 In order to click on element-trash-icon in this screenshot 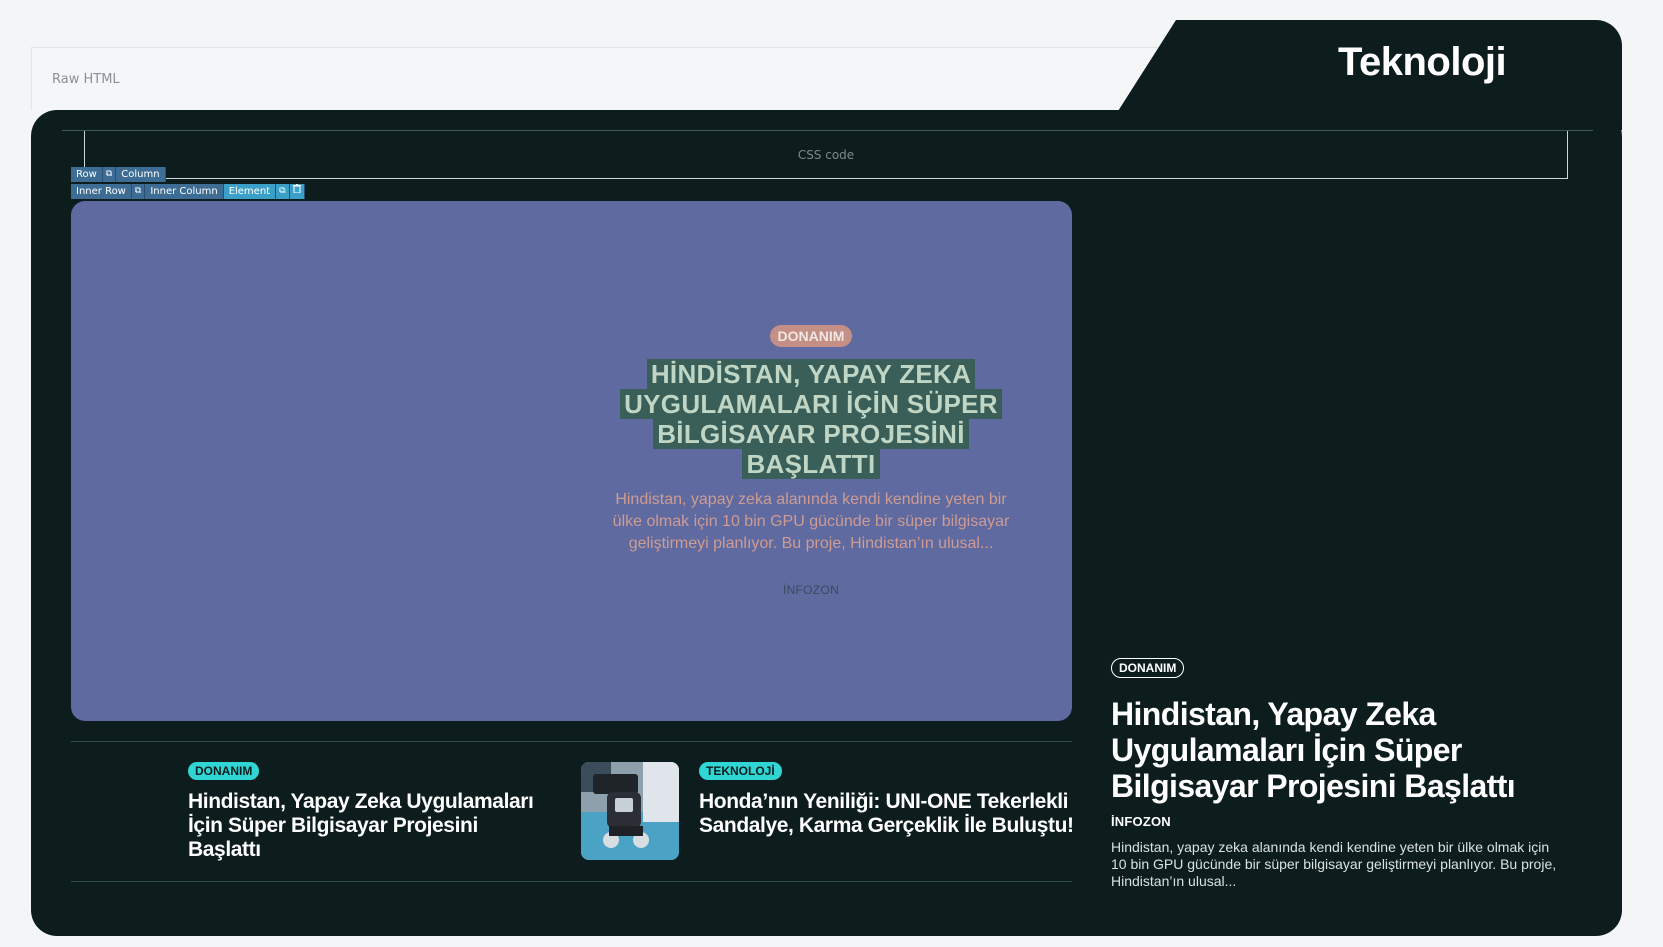, I will do `click(297, 191)`.